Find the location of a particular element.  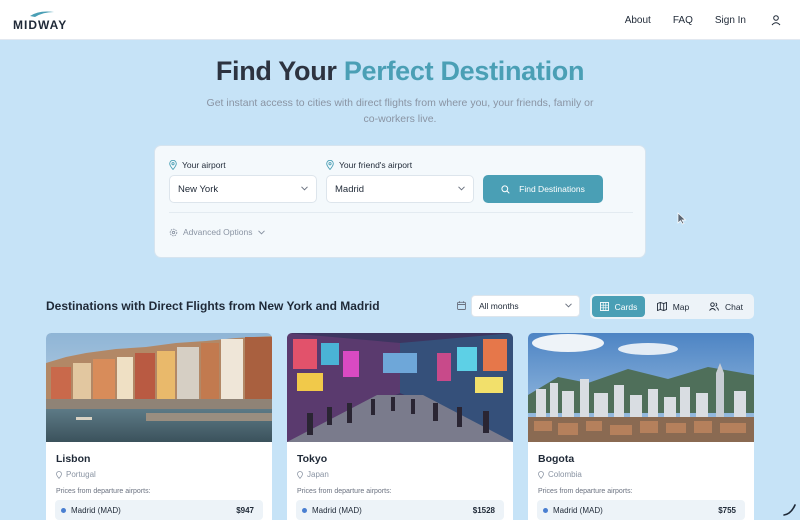

destination-city: Bogota is located at coordinates (556, 459).